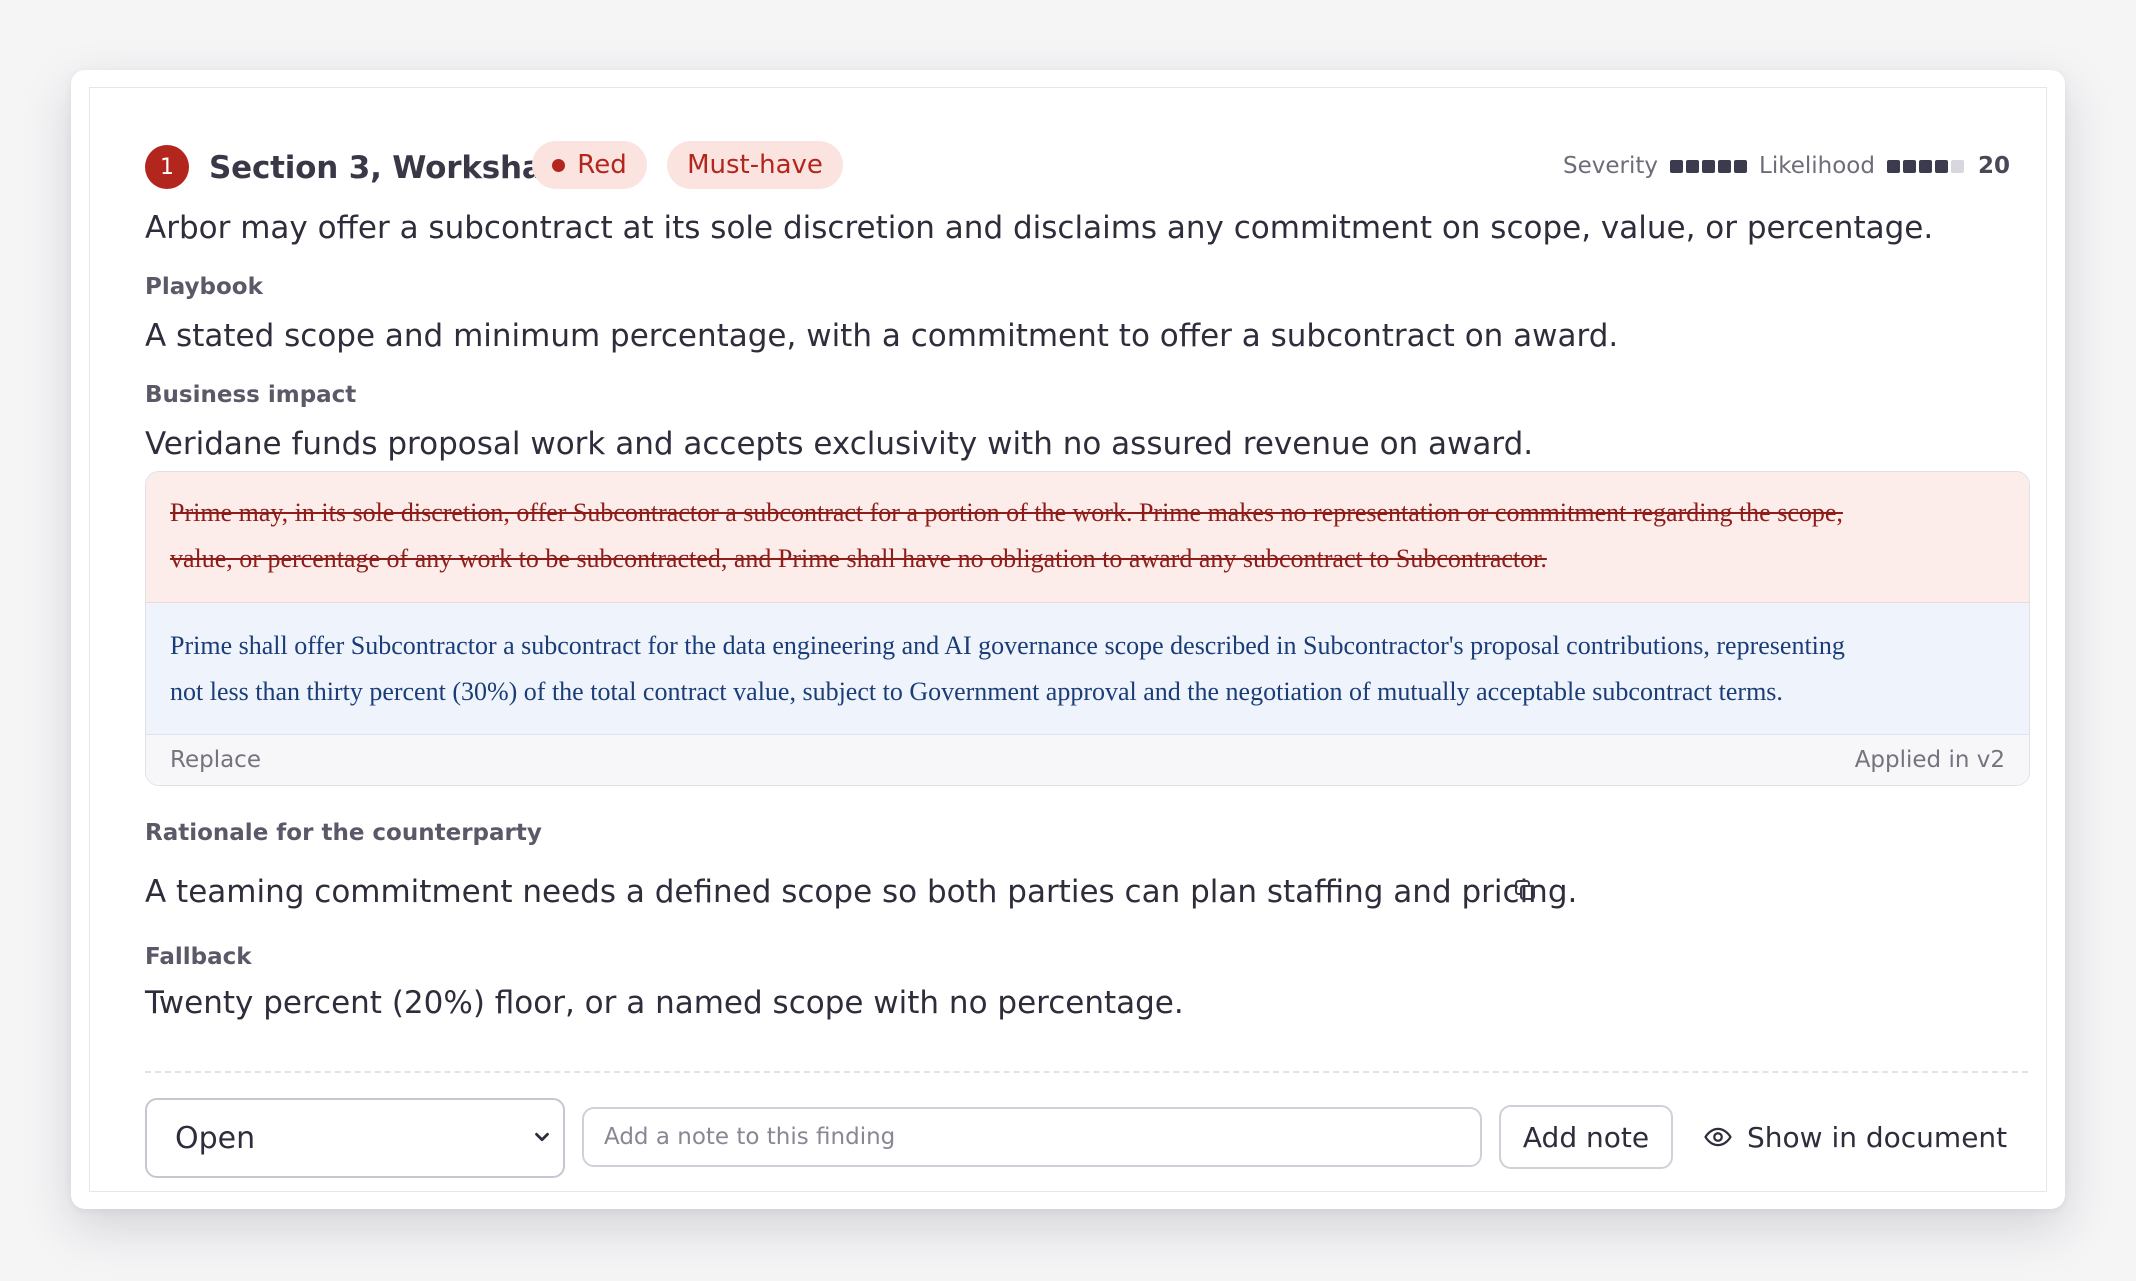 This screenshot has height=1281, width=2136. I want to click on redline-footer: Replace Applied in v2, so click(1087, 760).